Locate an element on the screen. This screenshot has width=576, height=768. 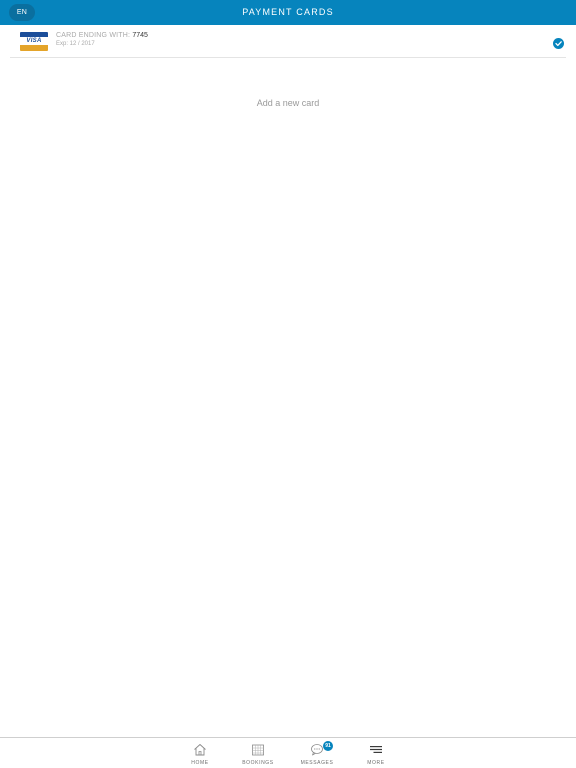
tab-bookings: BOOKINGS is located at coordinates (258, 753).